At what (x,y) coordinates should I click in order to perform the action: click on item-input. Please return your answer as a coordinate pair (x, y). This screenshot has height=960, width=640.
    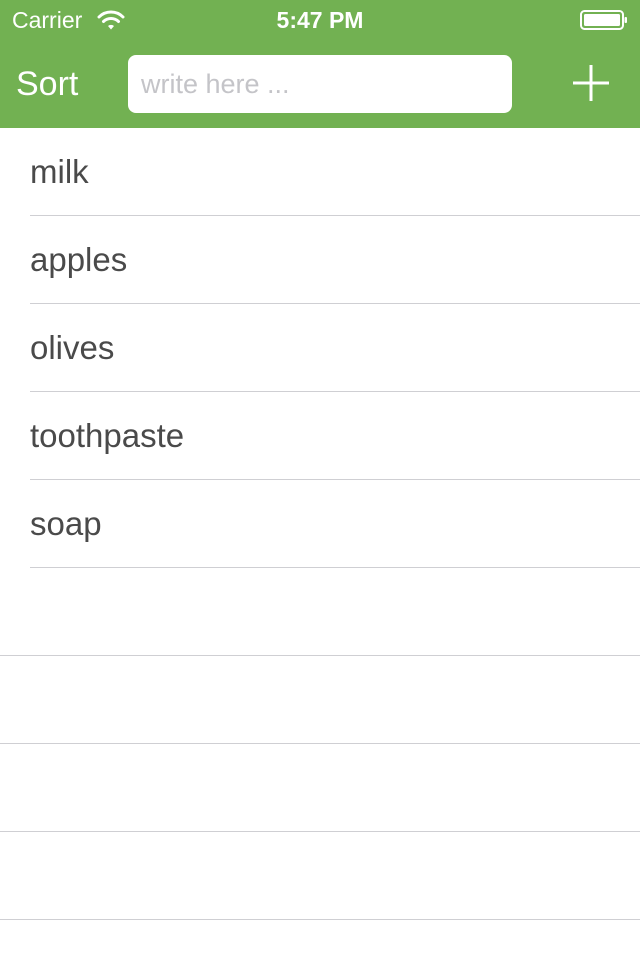
    Looking at the image, I should click on (320, 84).